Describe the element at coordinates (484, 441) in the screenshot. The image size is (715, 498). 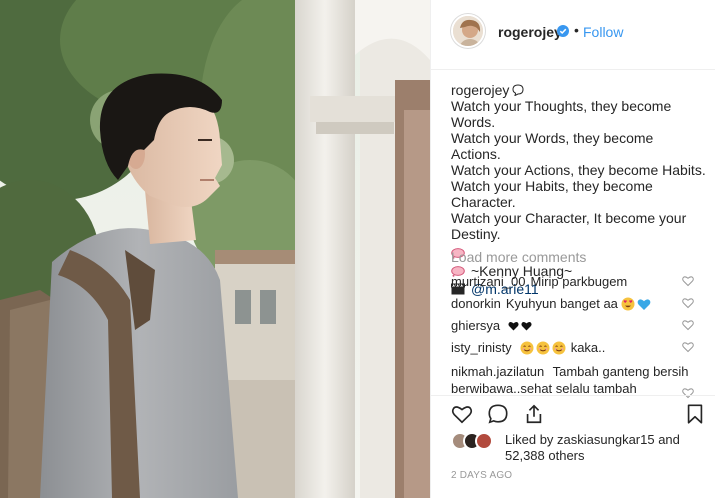
I see `liker-avatar` at that location.